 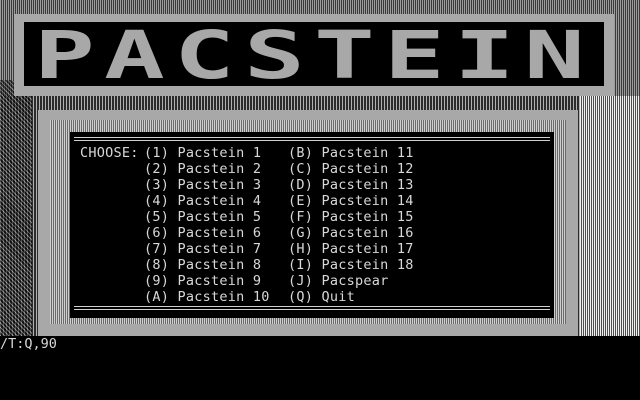 I want to click on menu-option: (Q) Quit, so click(x=351, y=297).